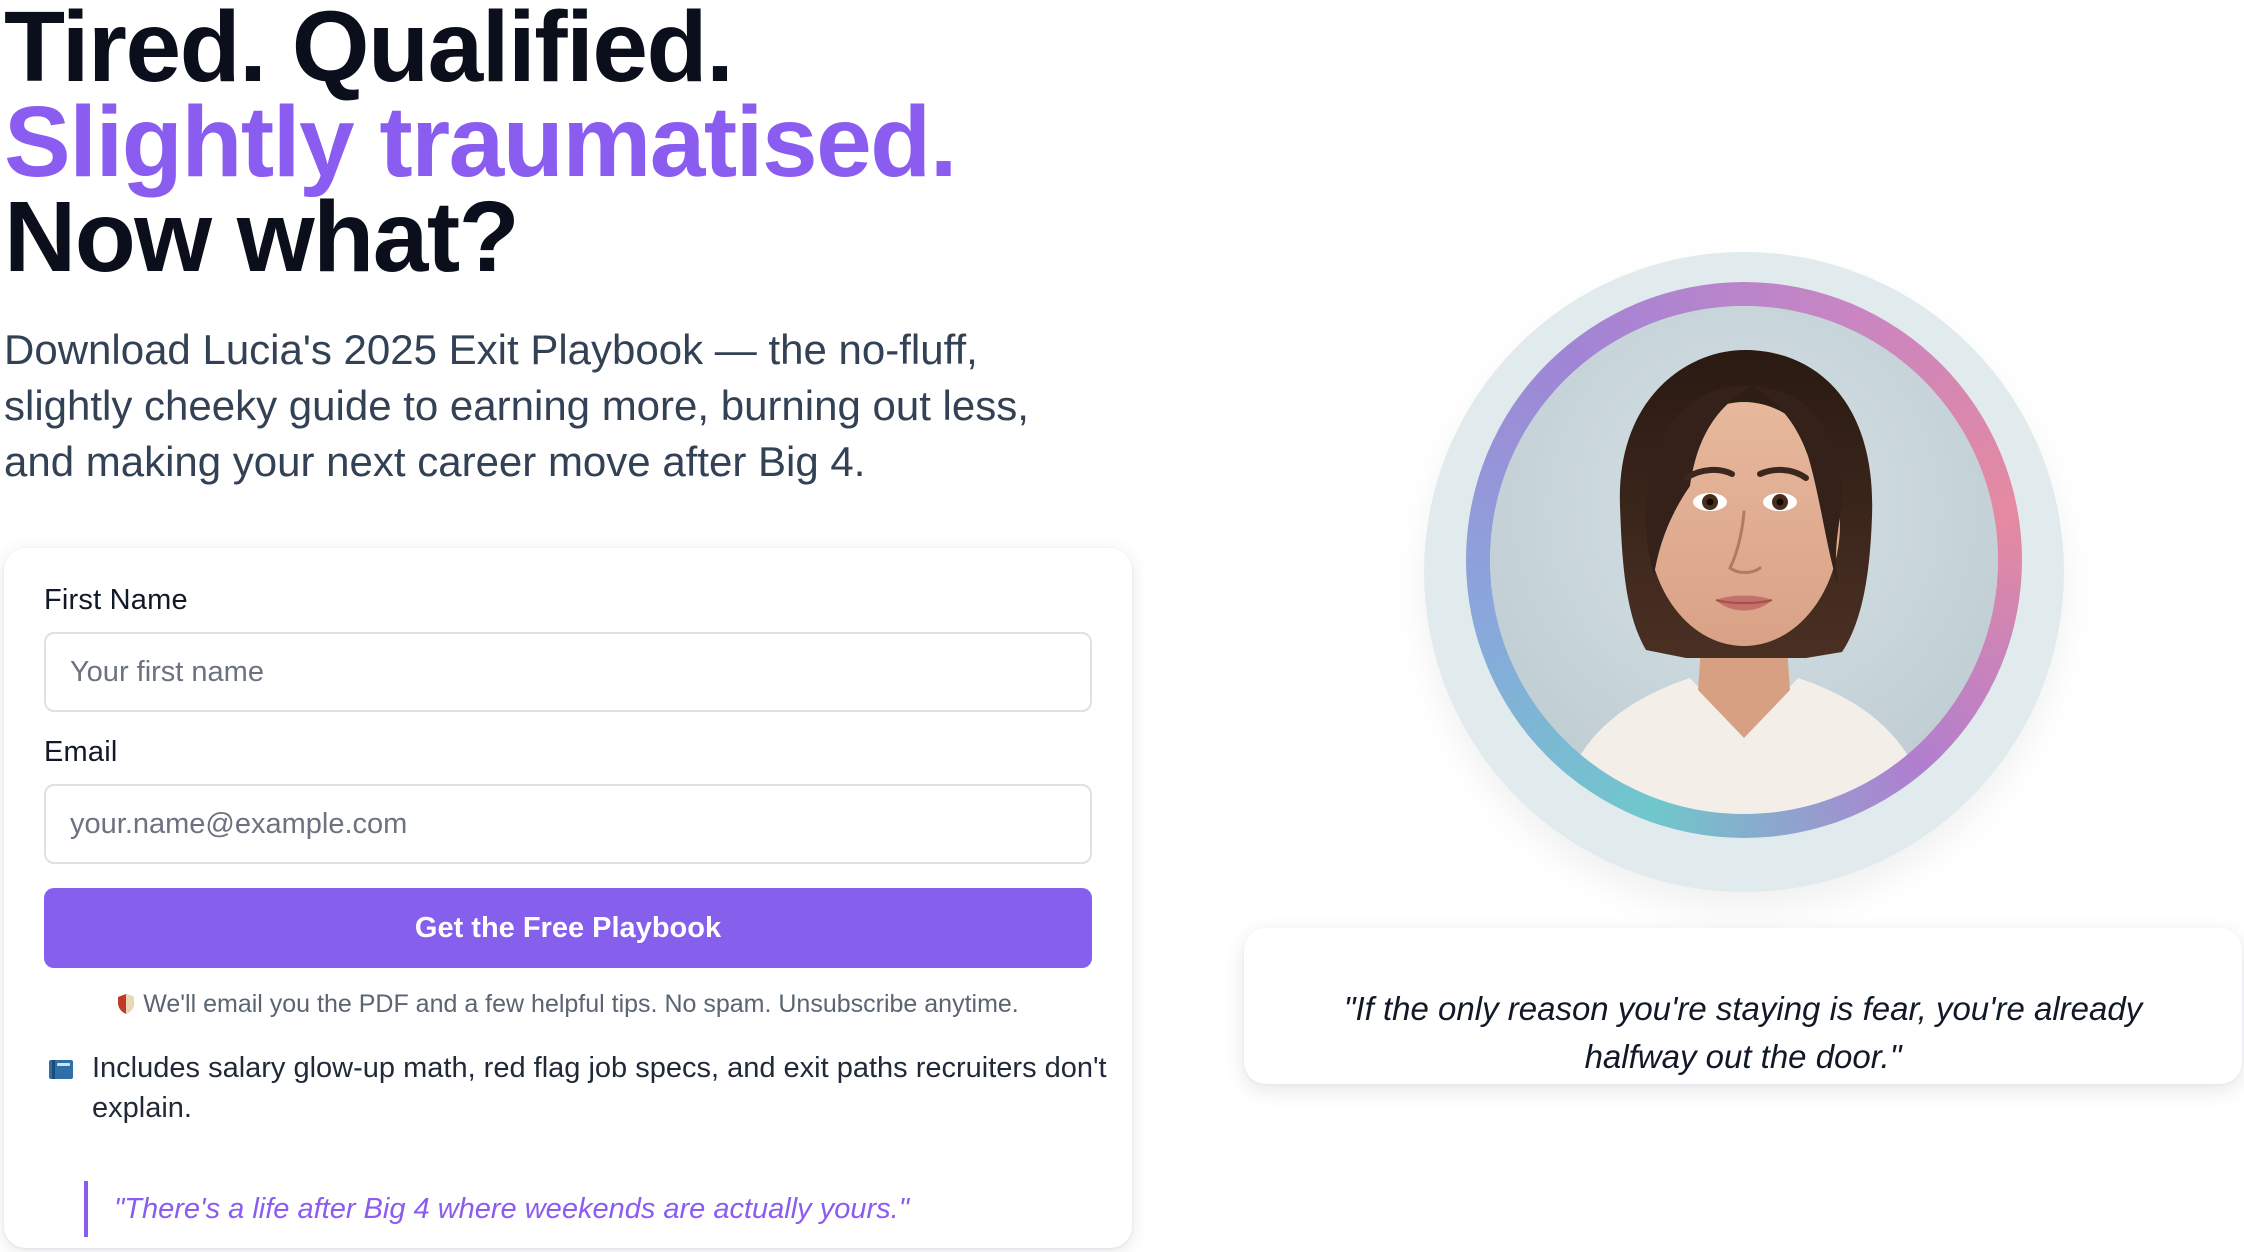 Image resolution: width=2244 pixels, height=1252 pixels. I want to click on portrait-photo-icon, so click(1744, 560).